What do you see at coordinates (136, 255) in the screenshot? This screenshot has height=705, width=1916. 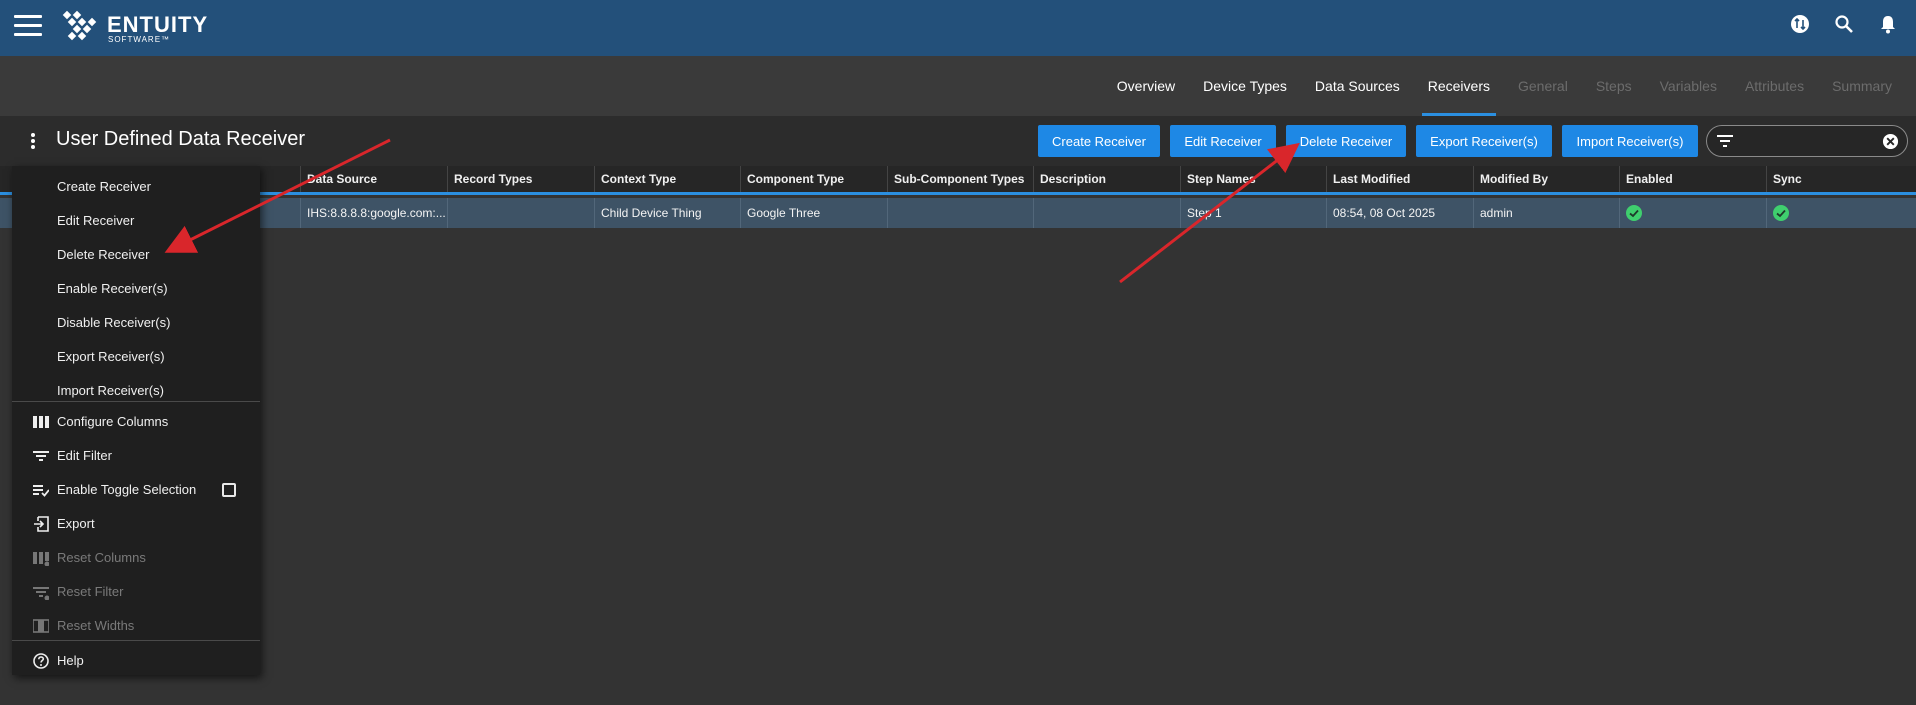 I see `menu-item-delete-receiver: Delete Receiver` at bounding box center [136, 255].